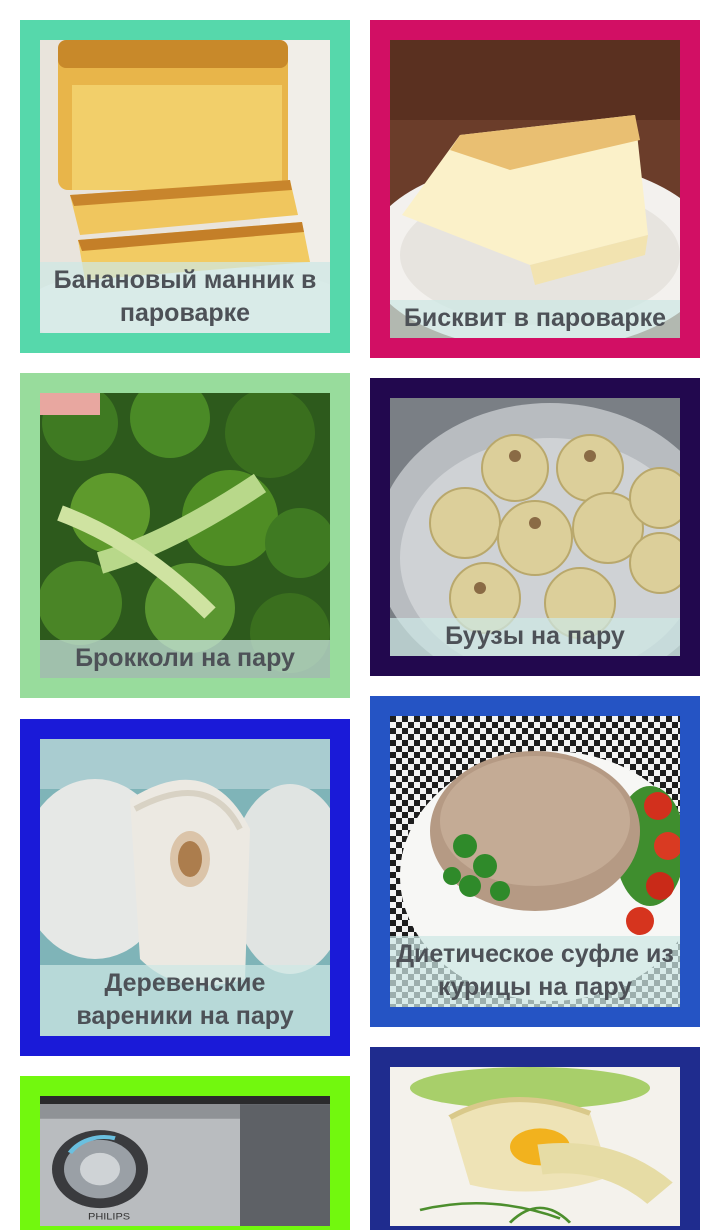 The height and width of the screenshot is (1230, 720). Describe the element at coordinates (185, 1000) in the screenshot. I see `recipe-title: Деревенские вареники на пару` at that location.